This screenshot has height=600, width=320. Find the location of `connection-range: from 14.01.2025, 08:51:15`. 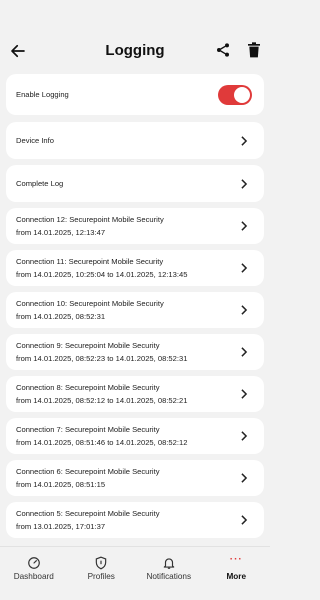

connection-range: from 14.01.2025, 08:51:15 is located at coordinates (61, 484).